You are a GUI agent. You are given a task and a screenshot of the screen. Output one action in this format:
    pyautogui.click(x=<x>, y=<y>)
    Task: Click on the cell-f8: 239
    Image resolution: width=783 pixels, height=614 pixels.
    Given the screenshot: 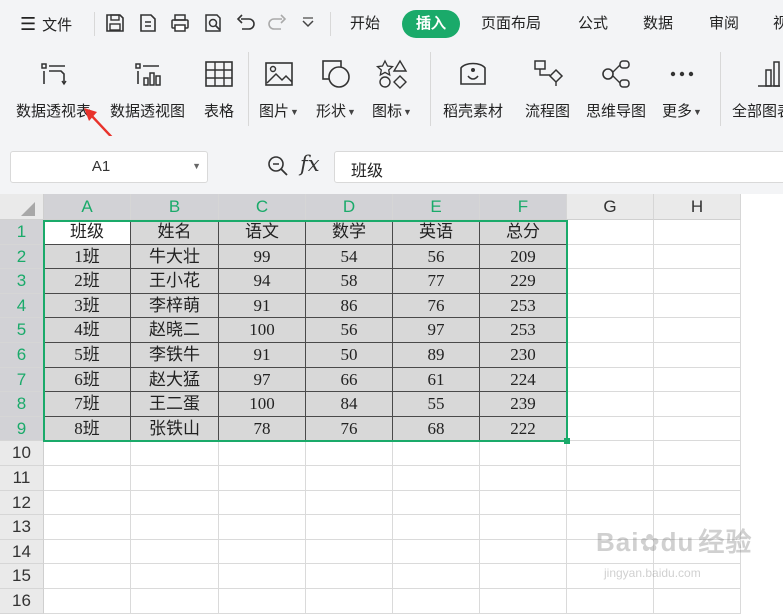 What is the action you would take?
    pyautogui.click(x=523, y=404)
    